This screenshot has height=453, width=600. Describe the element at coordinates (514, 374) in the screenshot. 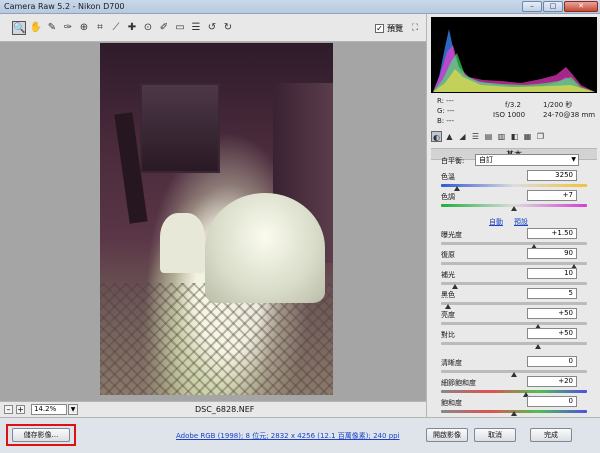

I see `clarity-slider-thumb` at that location.